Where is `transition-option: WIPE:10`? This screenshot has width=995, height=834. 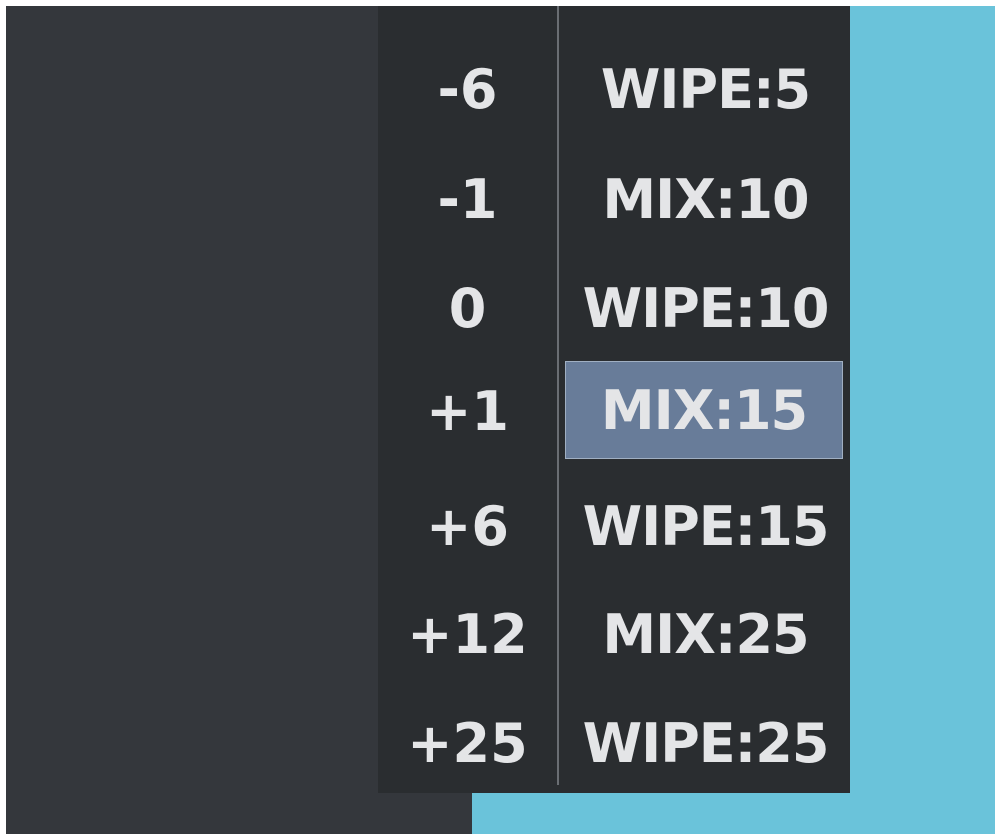
transition-option: WIPE:10 is located at coordinates (705, 309).